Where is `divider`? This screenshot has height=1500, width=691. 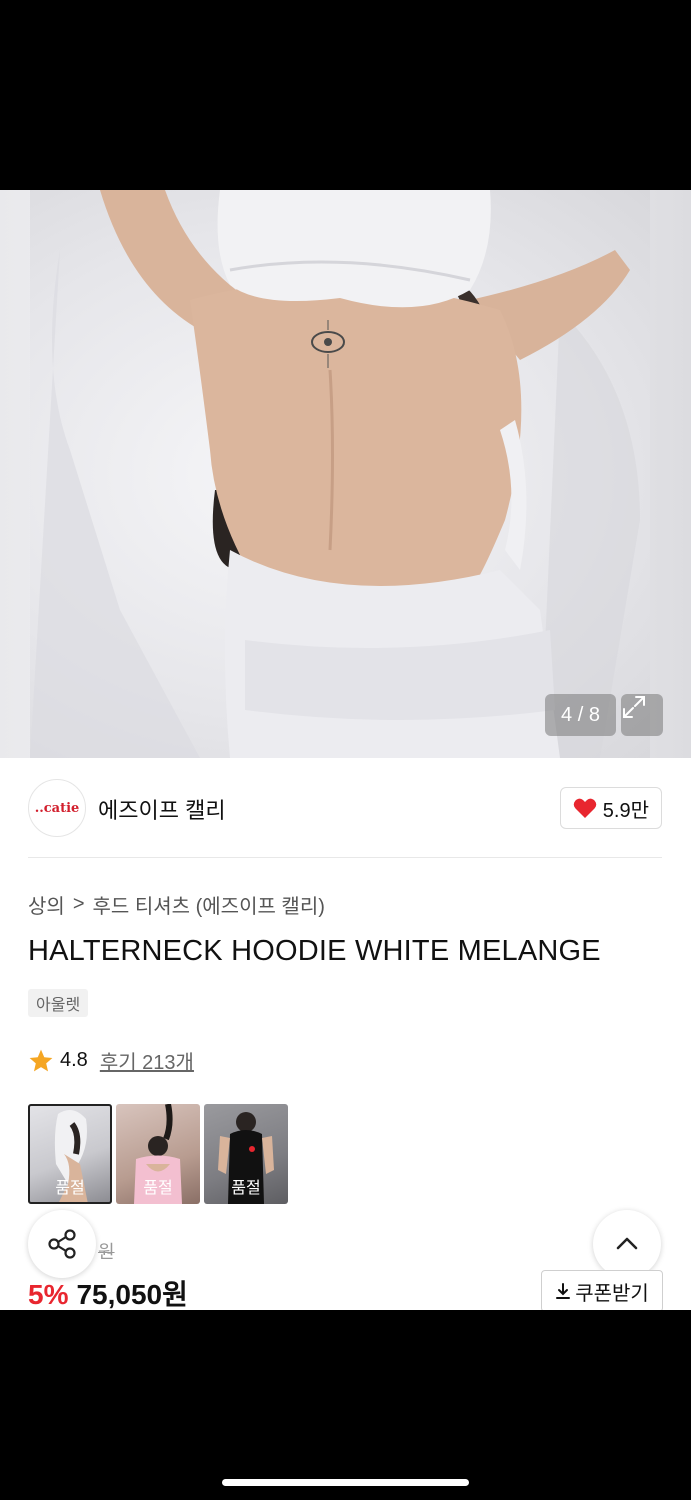 divider is located at coordinates (345, 857).